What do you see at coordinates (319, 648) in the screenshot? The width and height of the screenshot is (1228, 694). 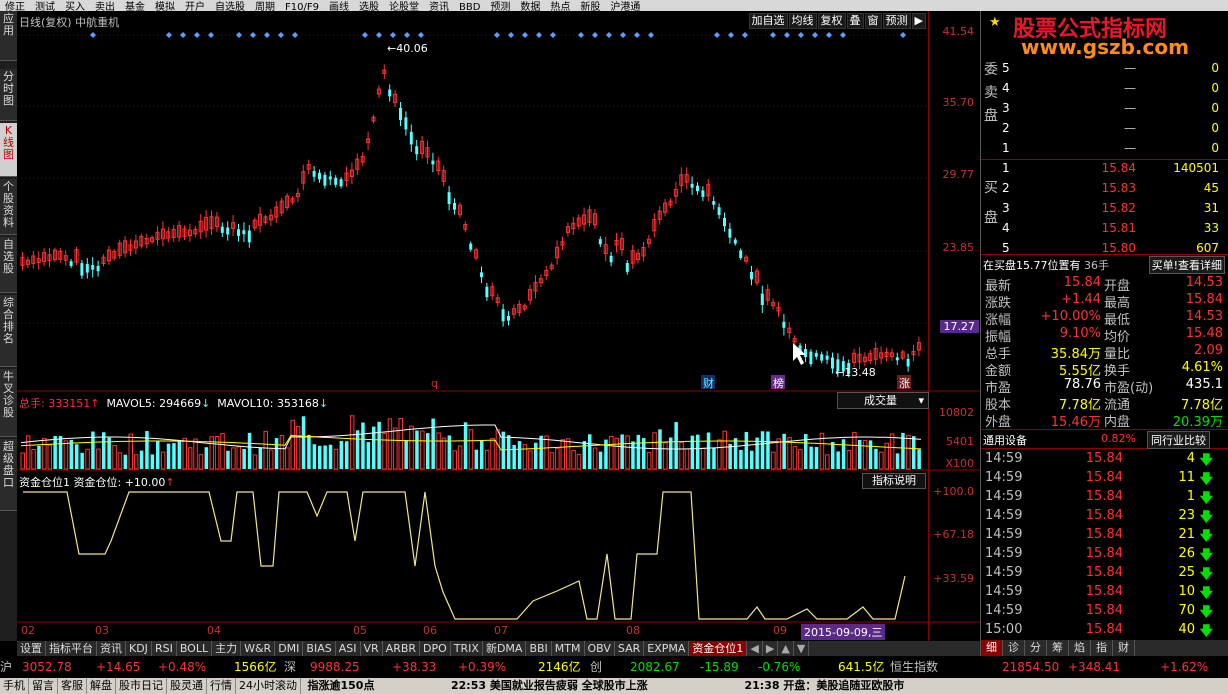 I see `indicator-tab: BIAS` at bounding box center [319, 648].